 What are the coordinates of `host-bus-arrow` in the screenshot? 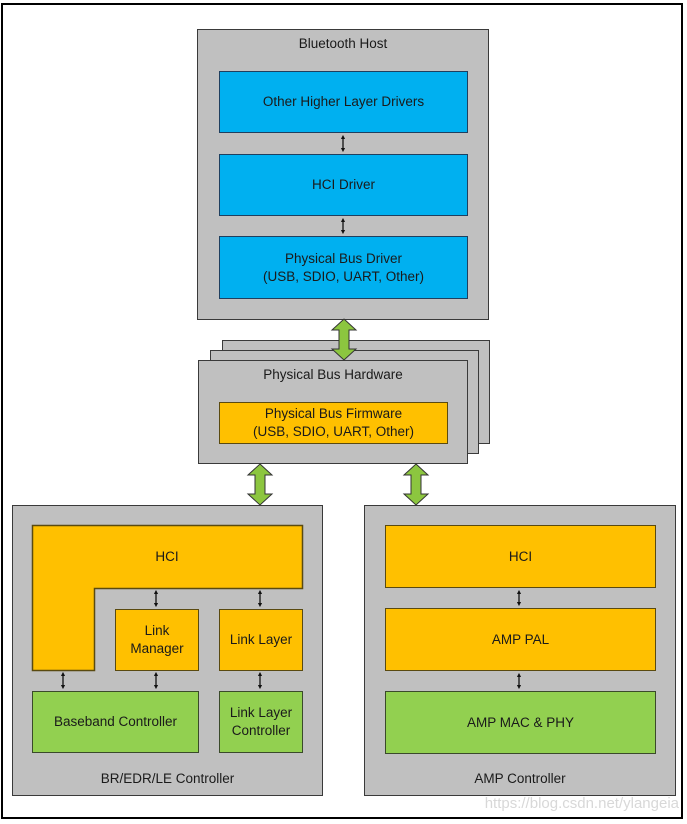 It's located at (344, 339).